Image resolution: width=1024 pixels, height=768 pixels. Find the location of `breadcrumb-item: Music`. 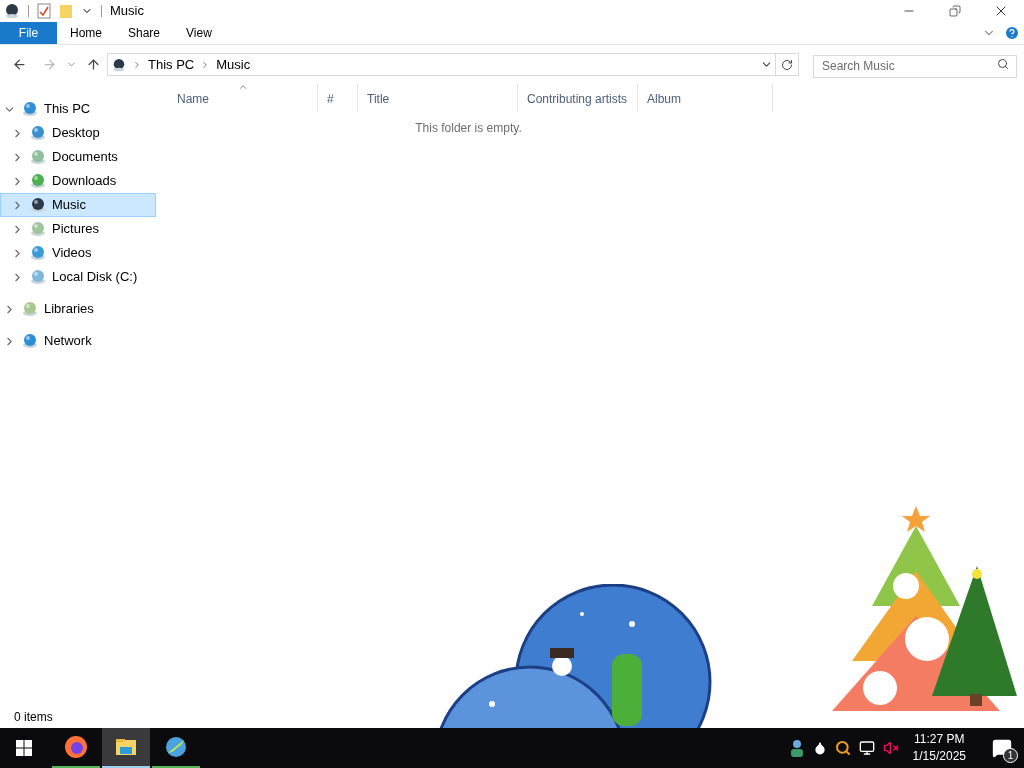

breadcrumb-item: Music is located at coordinates (233, 64).